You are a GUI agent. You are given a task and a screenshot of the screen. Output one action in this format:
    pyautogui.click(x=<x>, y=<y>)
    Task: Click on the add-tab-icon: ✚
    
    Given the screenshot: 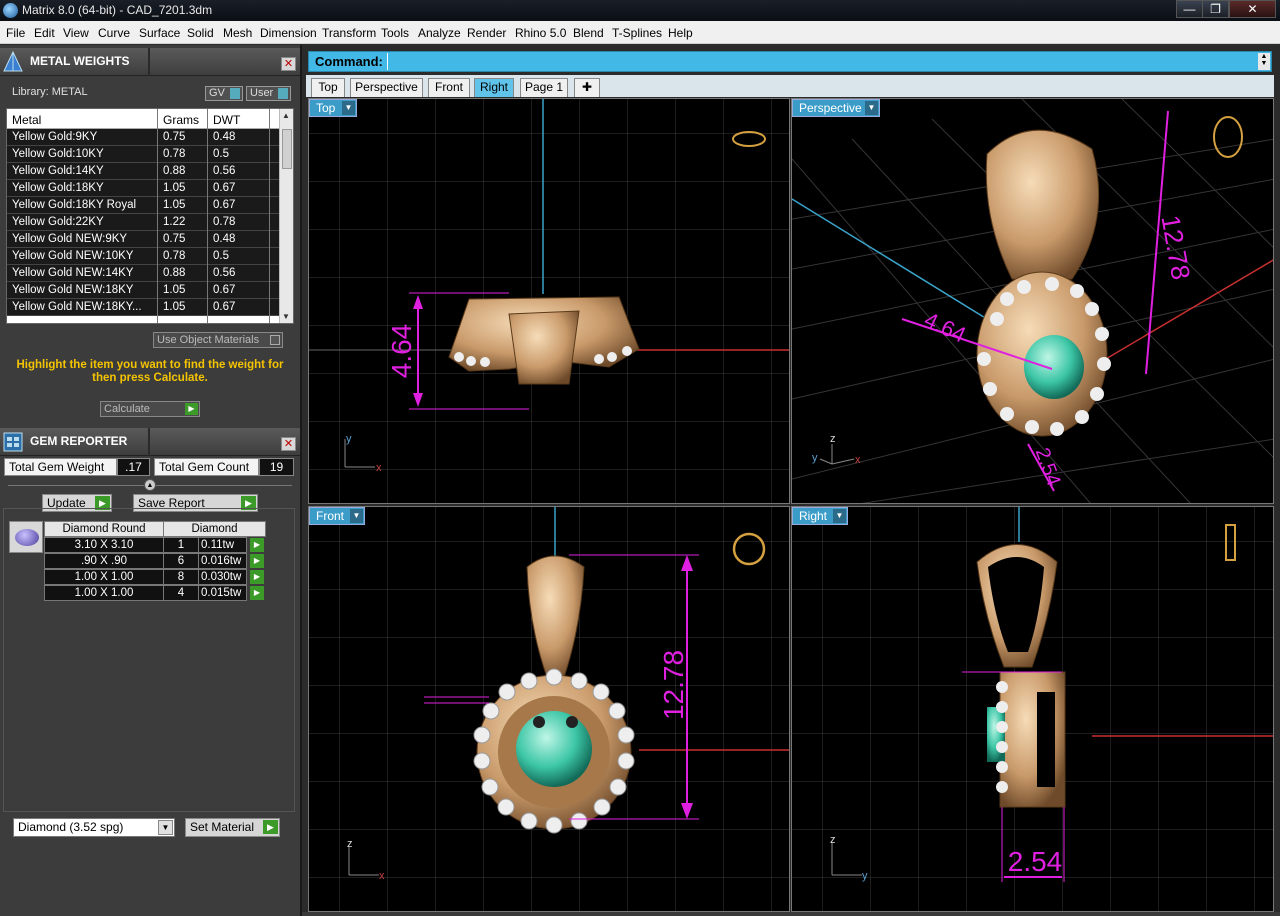 What is the action you would take?
    pyautogui.click(x=587, y=87)
    